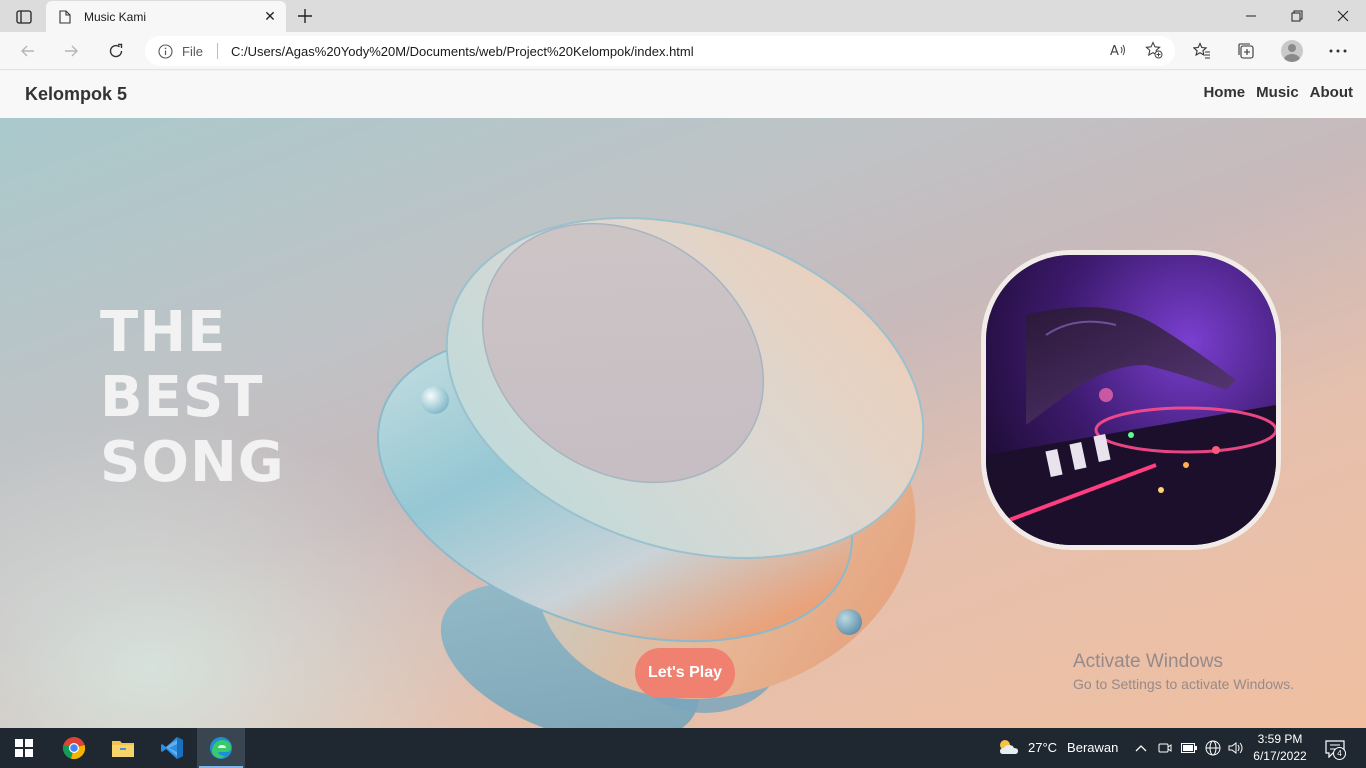 The width and height of the screenshot is (1366, 768). I want to click on taskbar-clock: 3:59 PM 6/17/2022, so click(1280, 748).